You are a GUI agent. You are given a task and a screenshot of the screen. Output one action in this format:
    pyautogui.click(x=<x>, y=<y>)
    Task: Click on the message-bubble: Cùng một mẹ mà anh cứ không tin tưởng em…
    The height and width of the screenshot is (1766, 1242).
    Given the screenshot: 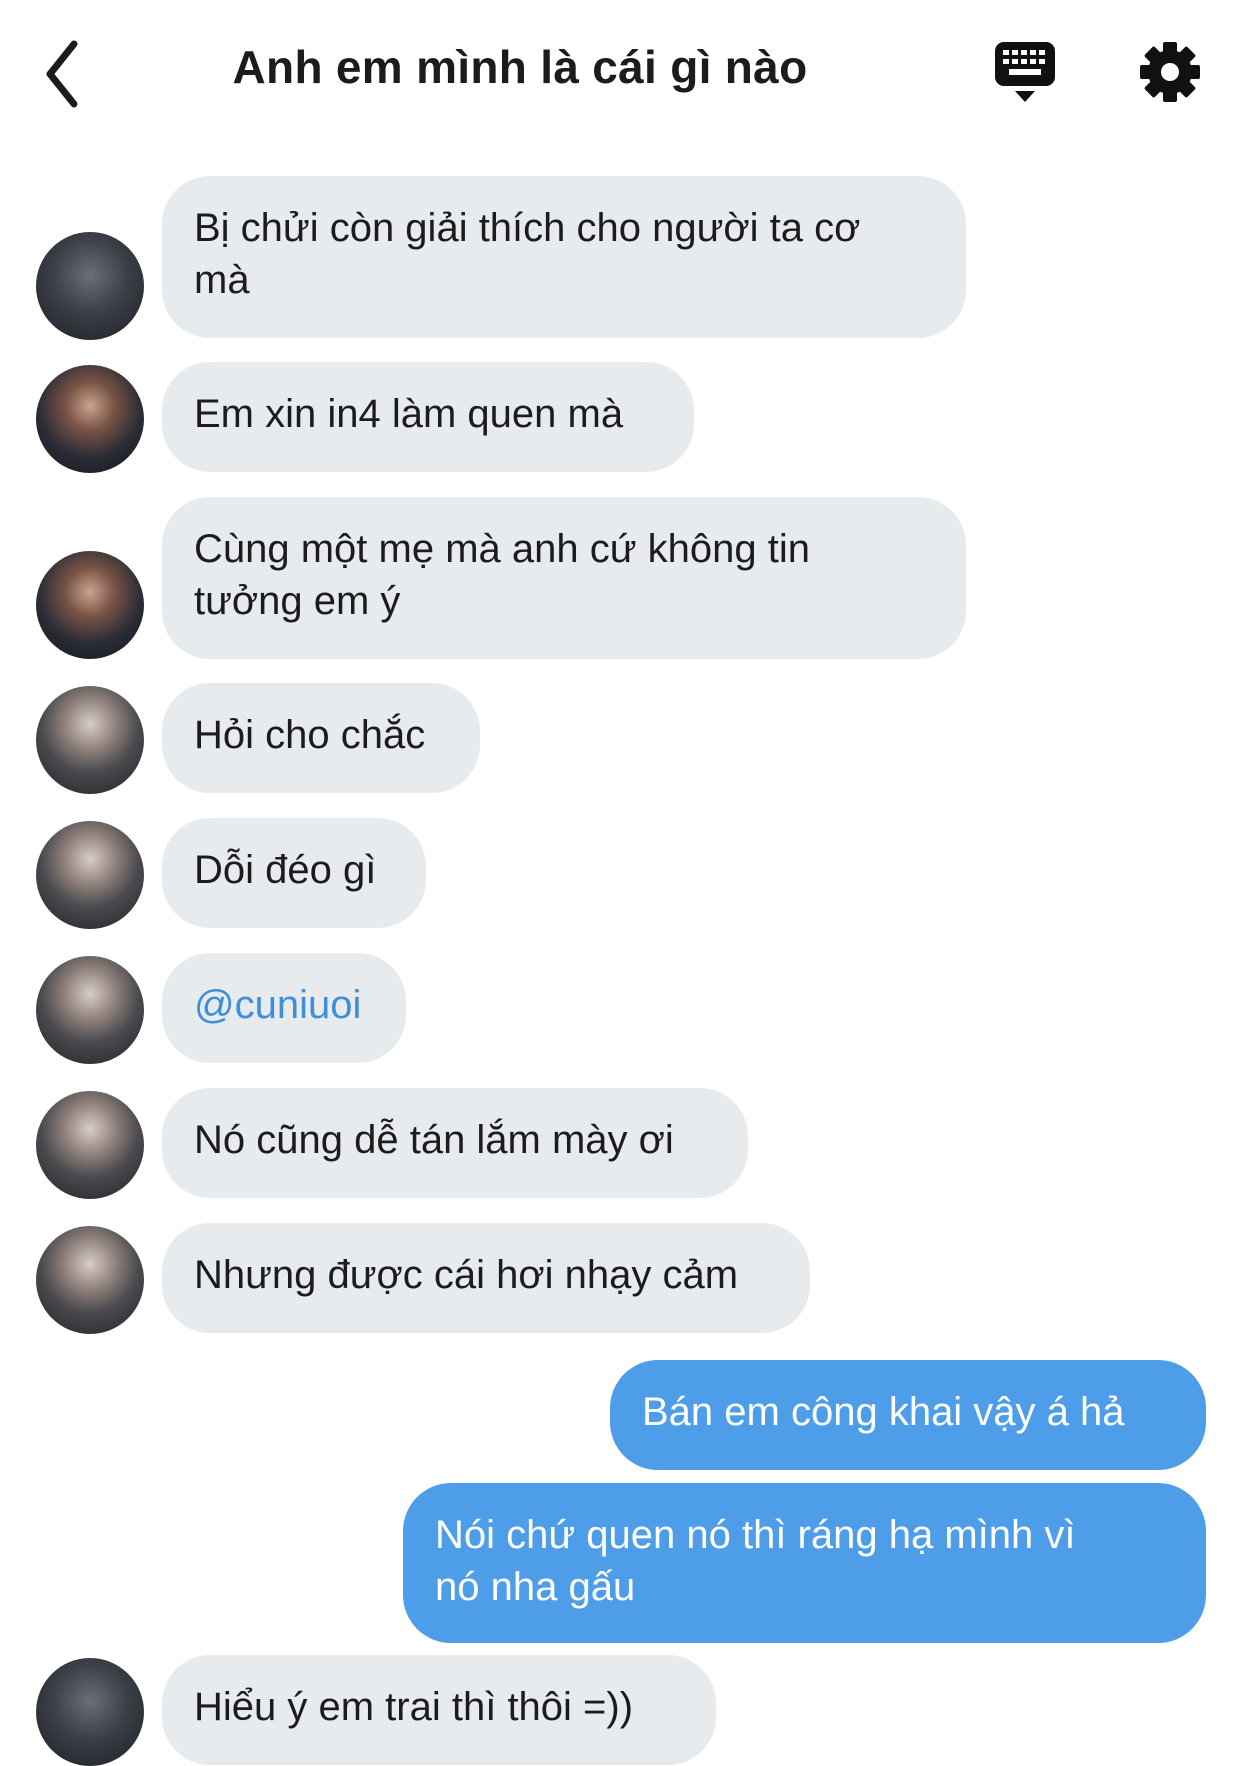 What is the action you would take?
    pyautogui.click(x=564, y=578)
    